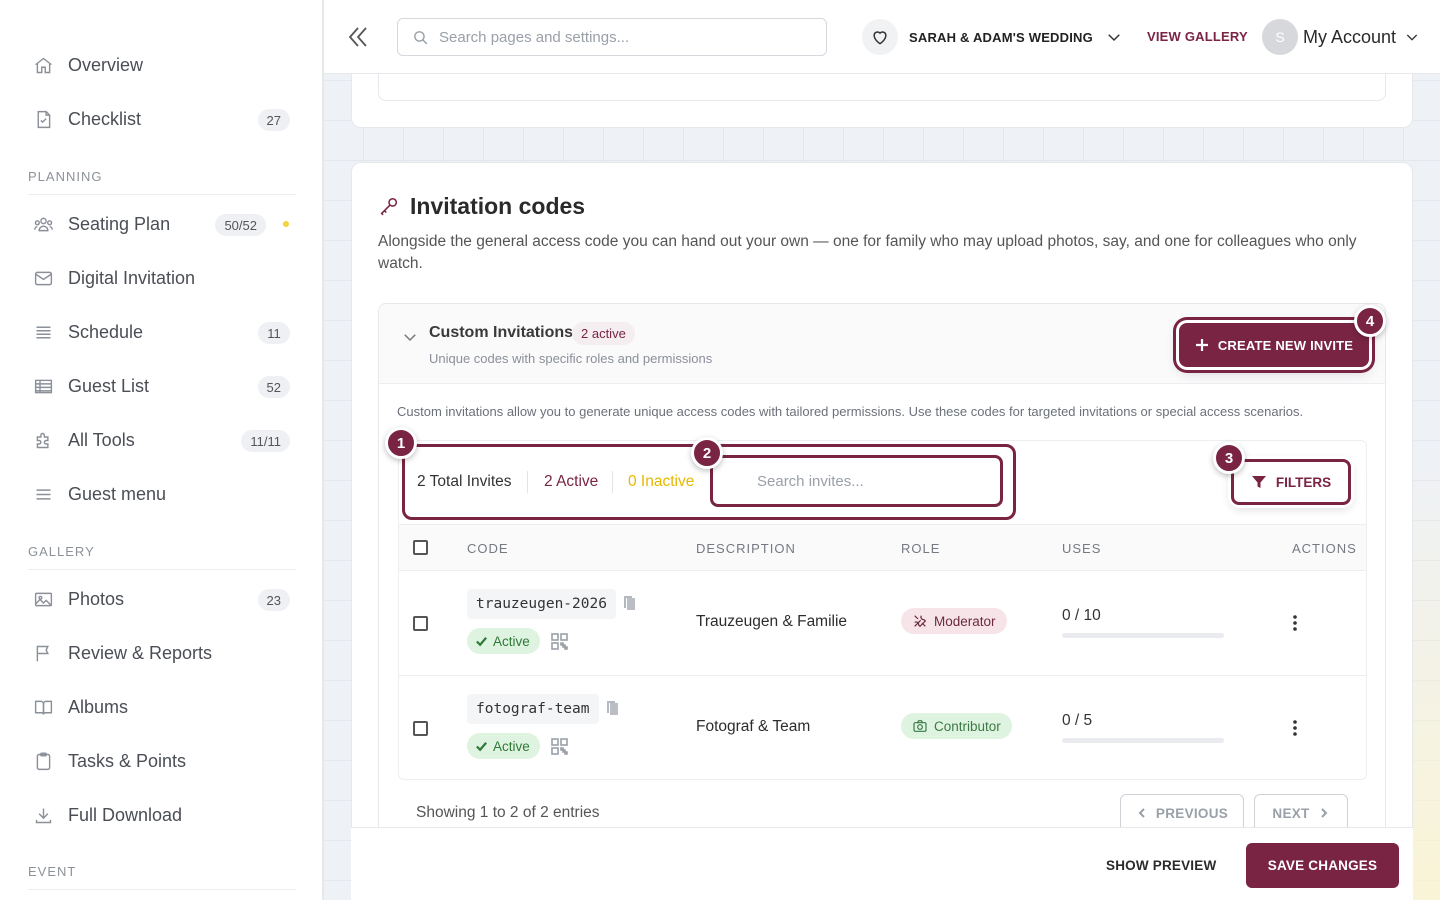 The width and height of the screenshot is (1440, 900). Describe the element at coordinates (503, 641) in the screenshot. I see `status-badge: Active` at that location.